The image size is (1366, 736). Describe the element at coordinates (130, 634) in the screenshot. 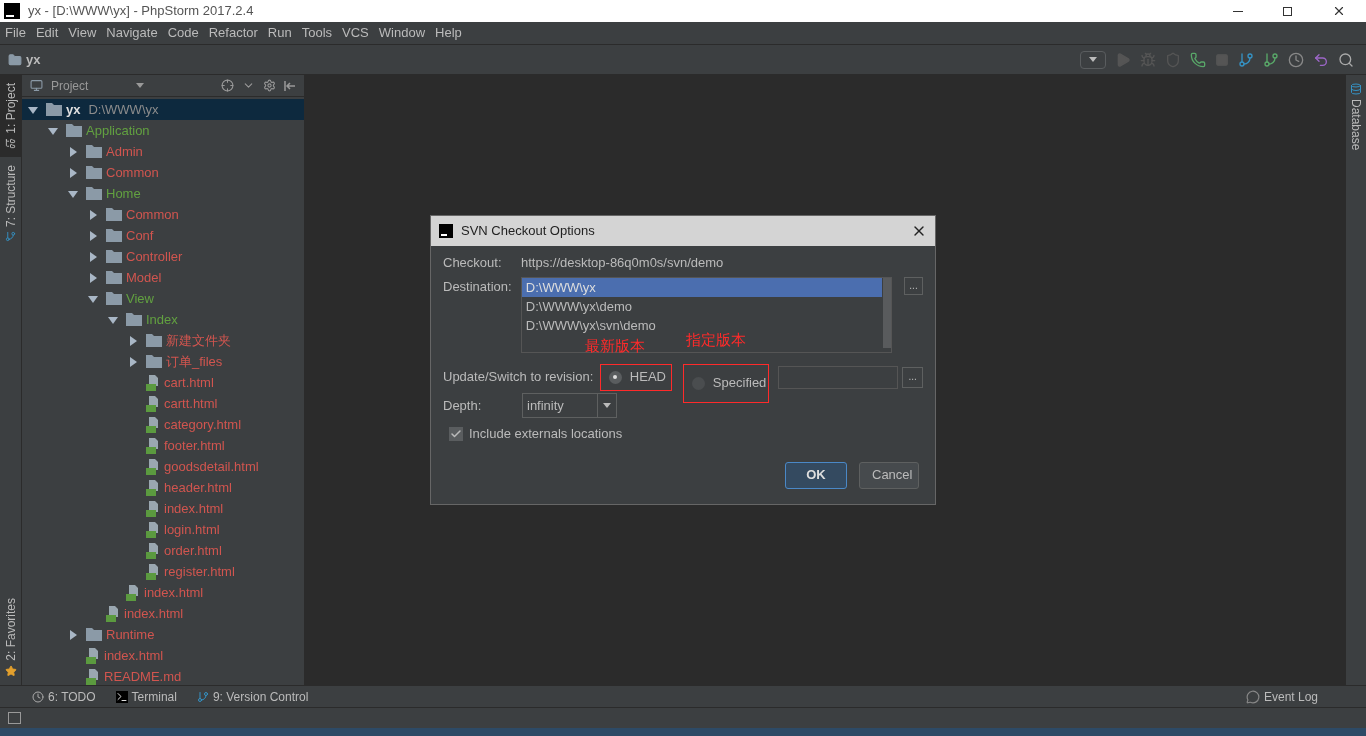

I see `tree-item-label: Runtime` at that location.